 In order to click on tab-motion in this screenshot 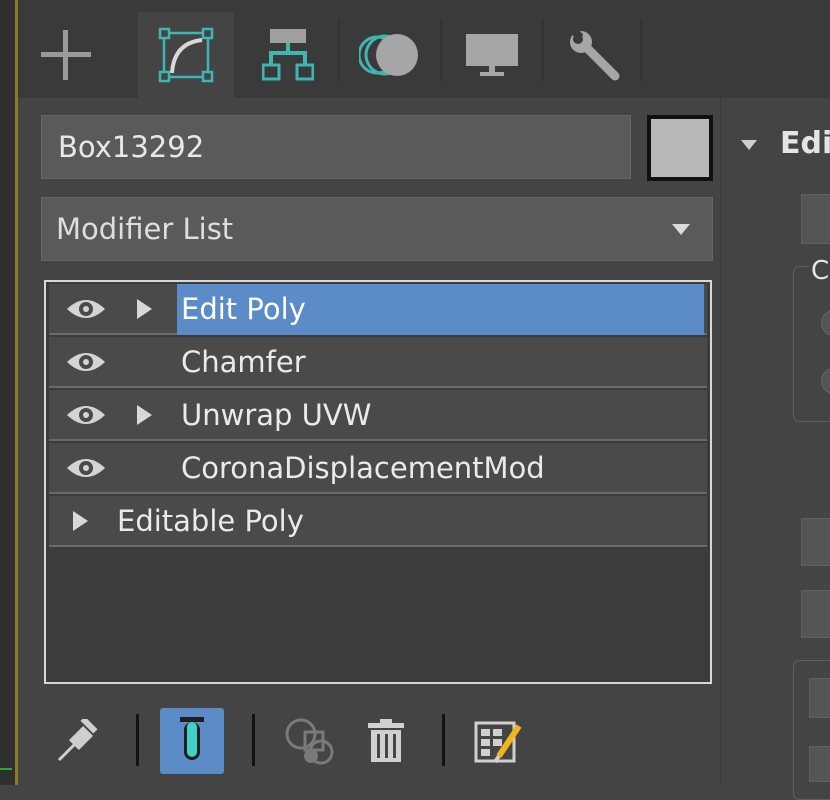, I will do `click(390, 55)`.